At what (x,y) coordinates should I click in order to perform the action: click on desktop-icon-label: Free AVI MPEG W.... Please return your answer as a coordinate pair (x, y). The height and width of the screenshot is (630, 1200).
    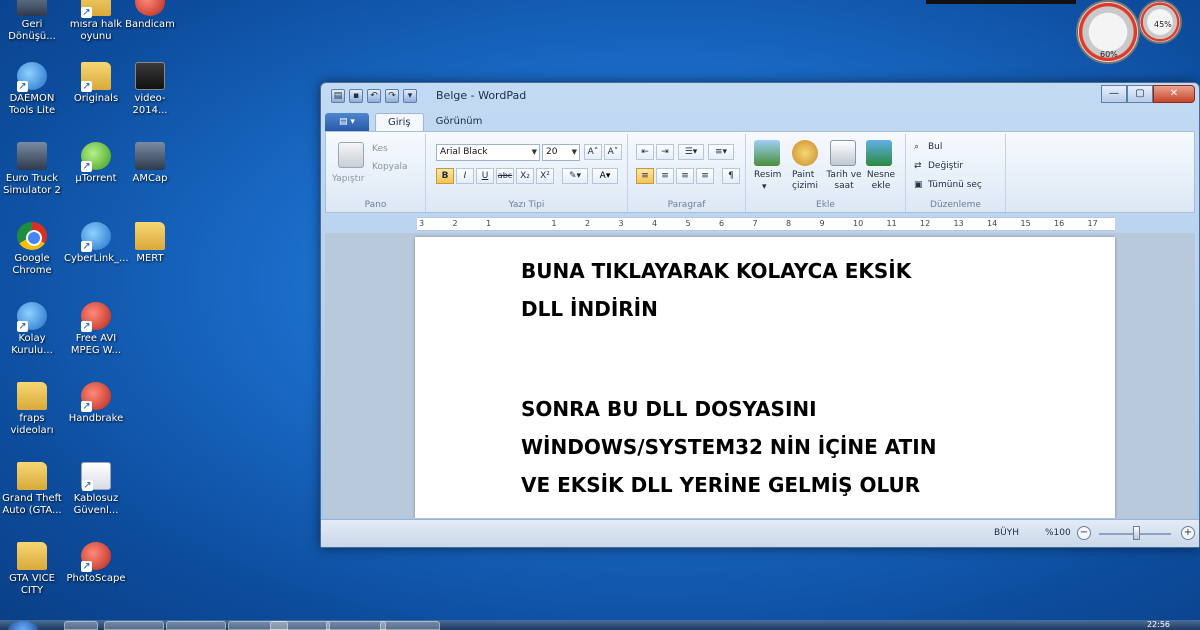
    Looking at the image, I should click on (96, 344).